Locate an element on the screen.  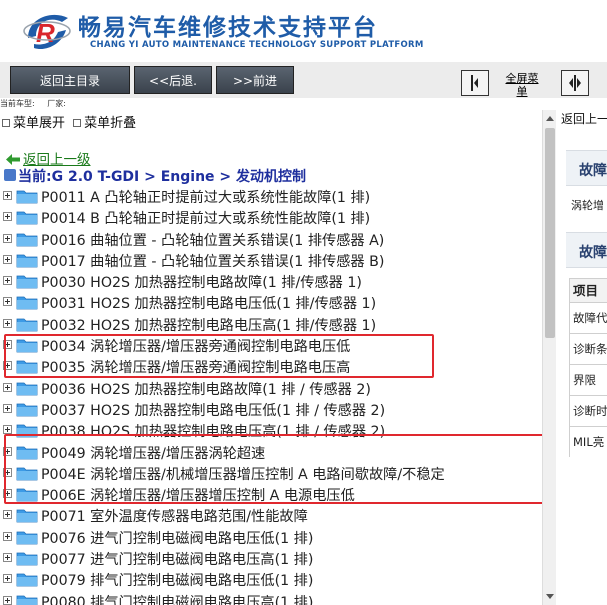
panel-left-icon is located at coordinates (474, 83).